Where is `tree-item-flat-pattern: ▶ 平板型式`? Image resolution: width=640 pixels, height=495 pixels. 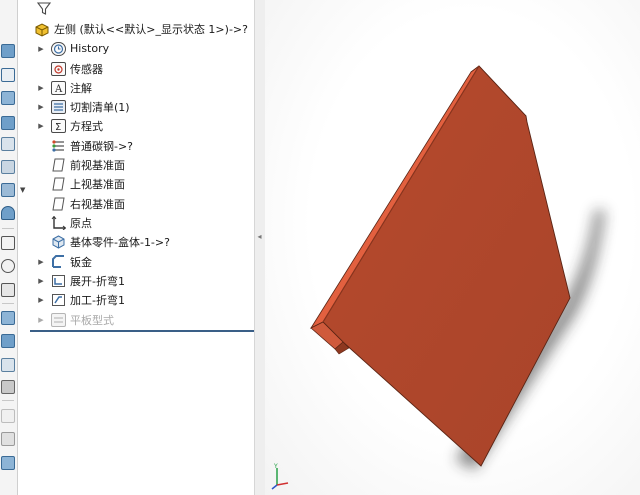
tree-item-flat-pattern: ▶ 平板型式 is located at coordinates (144, 319).